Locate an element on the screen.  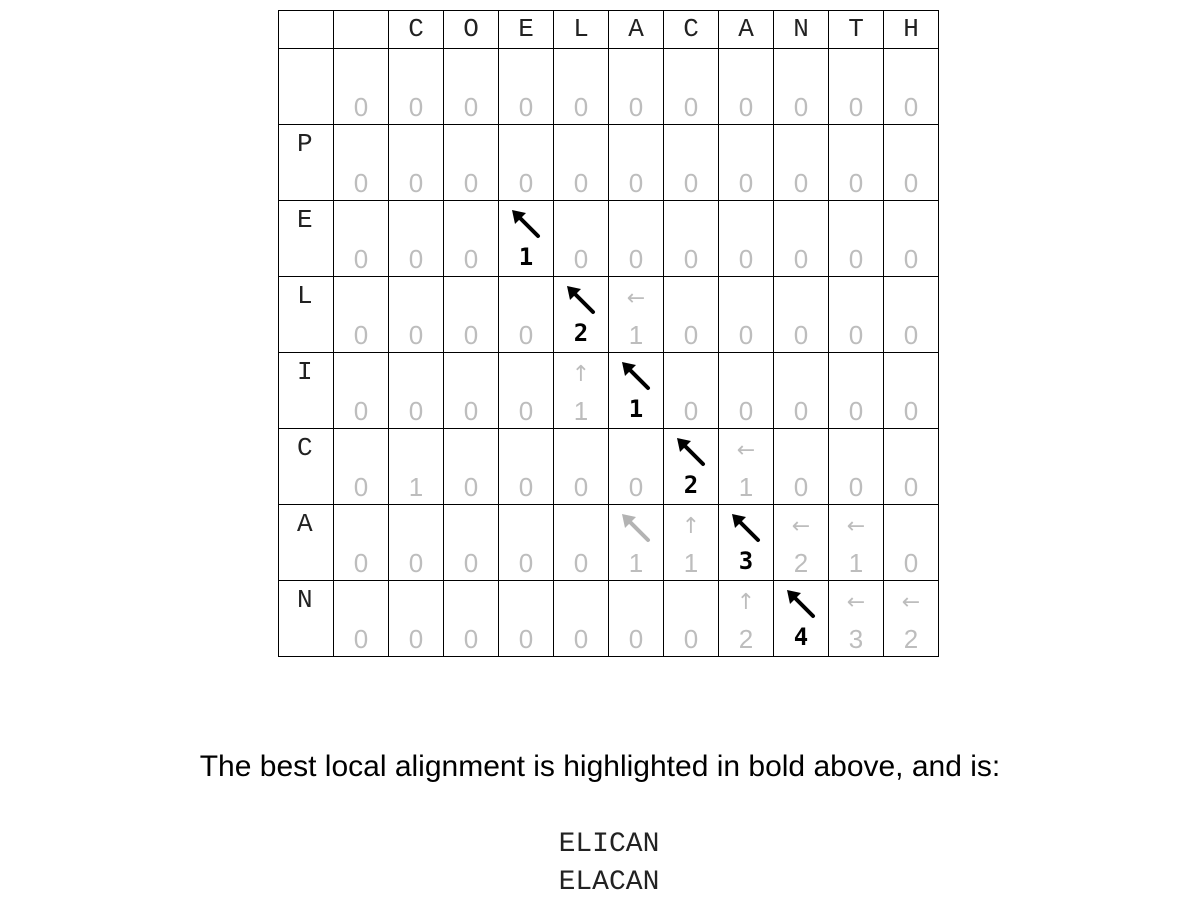
column-header-cell: T is located at coordinates (856, 29).